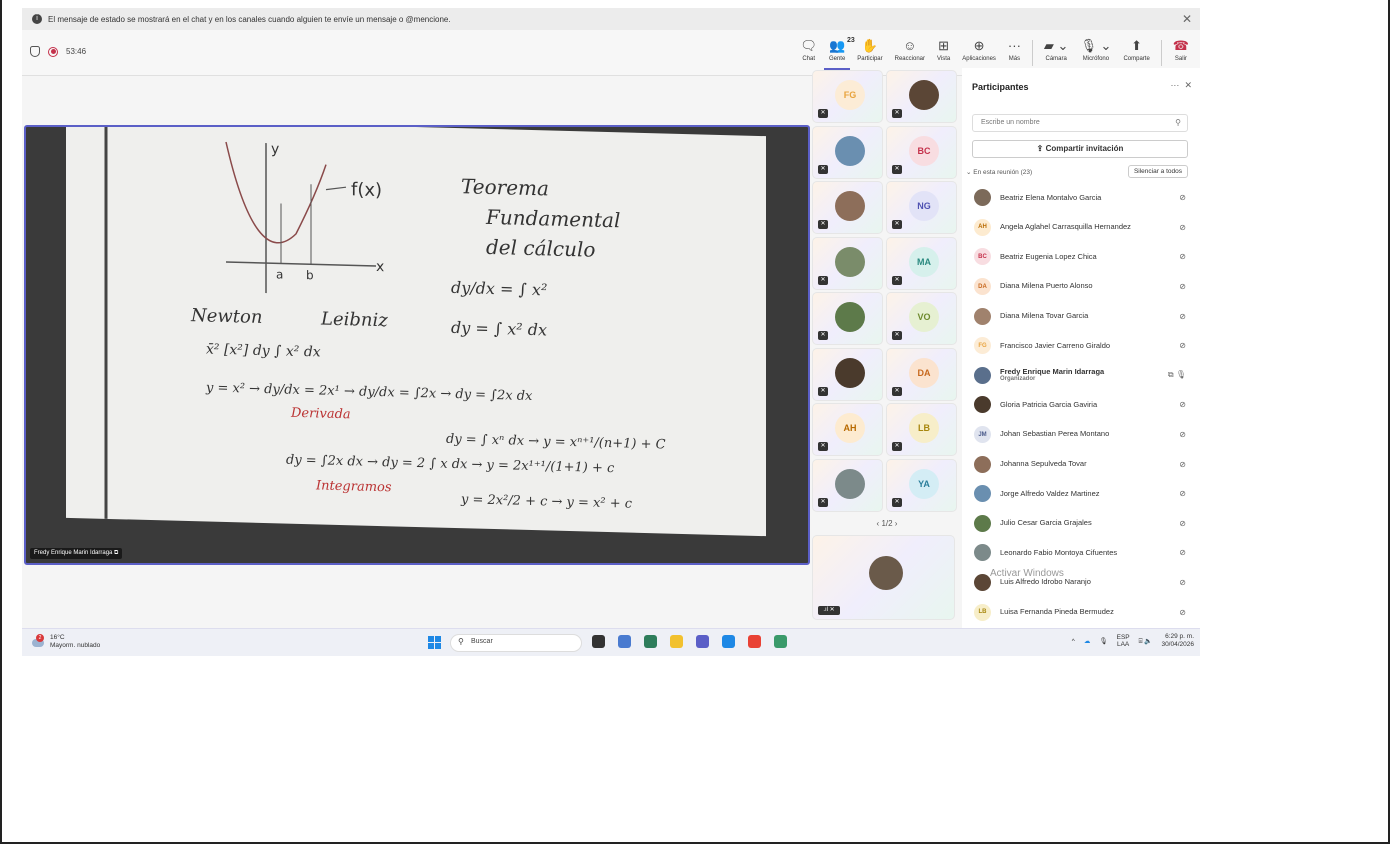 The image size is (1390, 844). What do you see at coordinates (1081, 553) in the screenshot?
I see `participant-row: Leonardo Fabio Montoya Cifuentes ⊘` at bounding box center [1081, 553].